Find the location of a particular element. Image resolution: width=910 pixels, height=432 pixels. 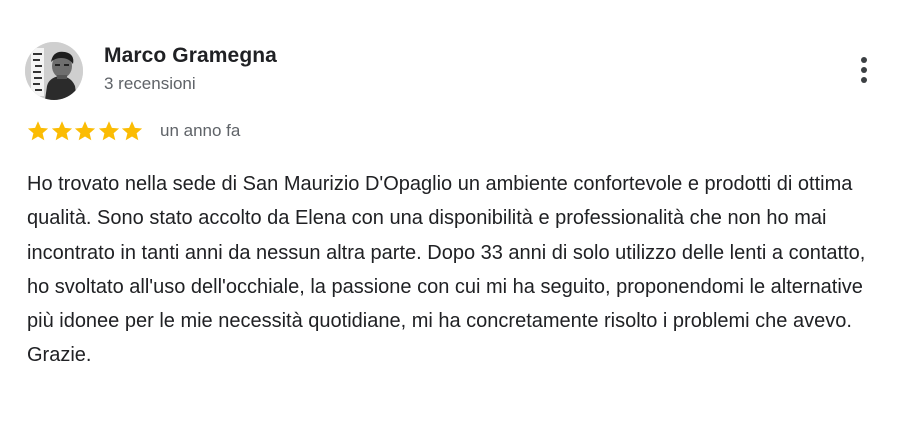

more-vert-icon is located at coordinates (864, 60).